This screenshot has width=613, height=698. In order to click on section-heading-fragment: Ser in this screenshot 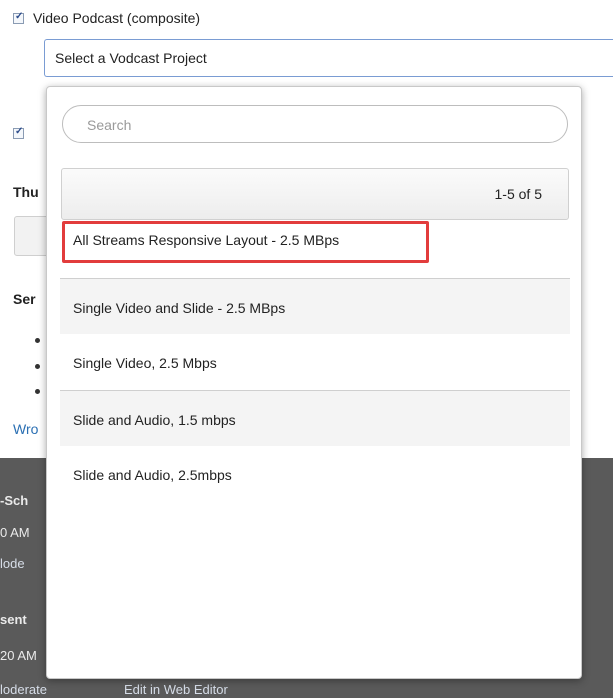, I will do `click(24, 299)`.